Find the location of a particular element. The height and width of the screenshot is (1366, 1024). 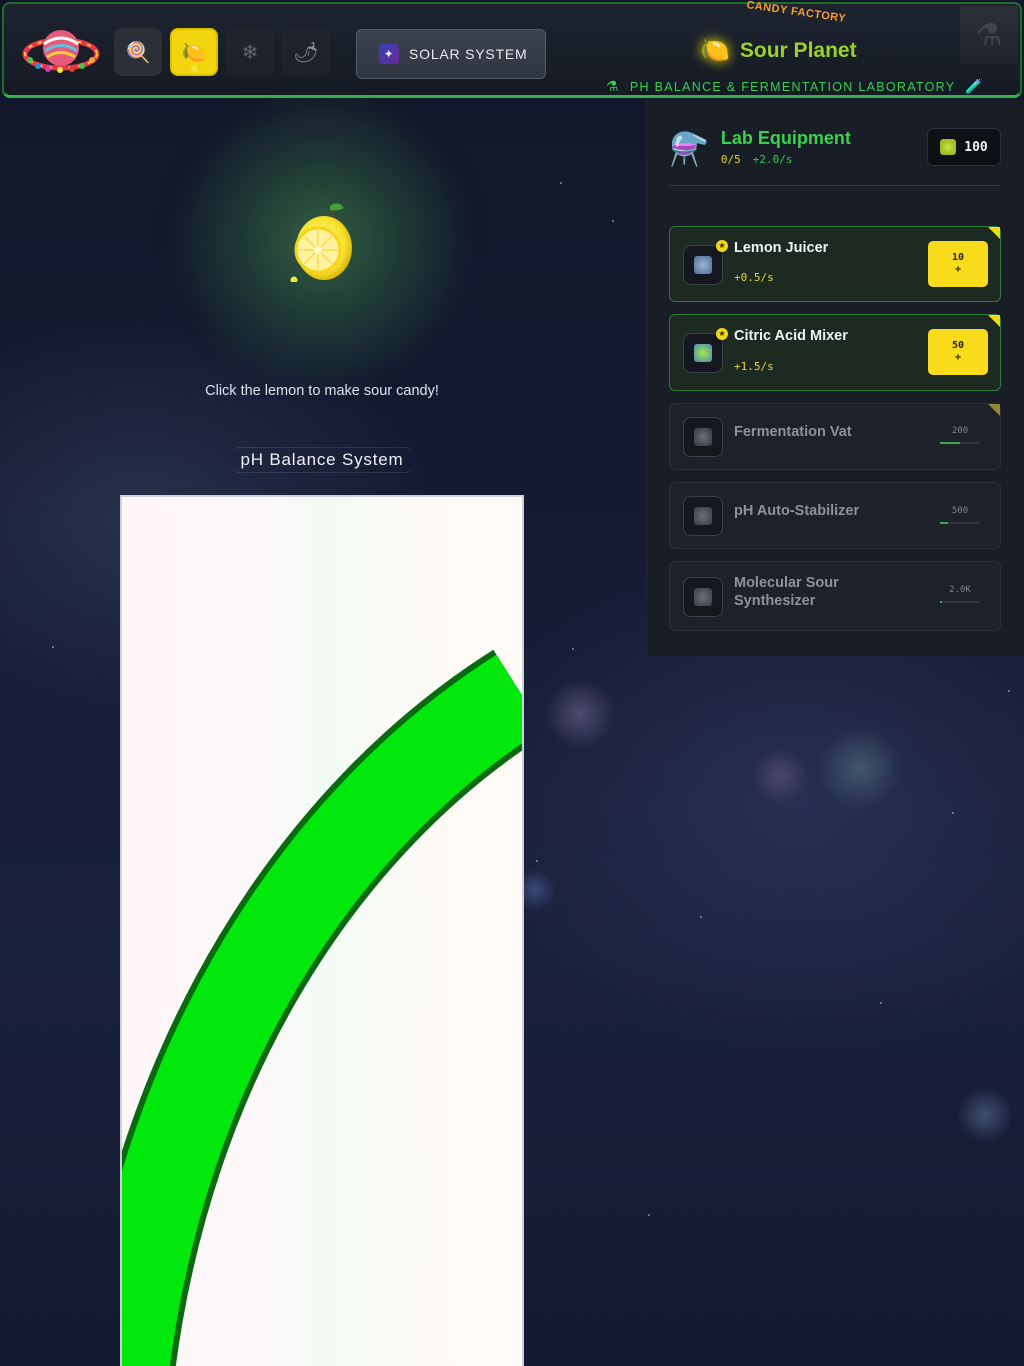

equipment-cost: 200 is located at coordinates (960, 431).